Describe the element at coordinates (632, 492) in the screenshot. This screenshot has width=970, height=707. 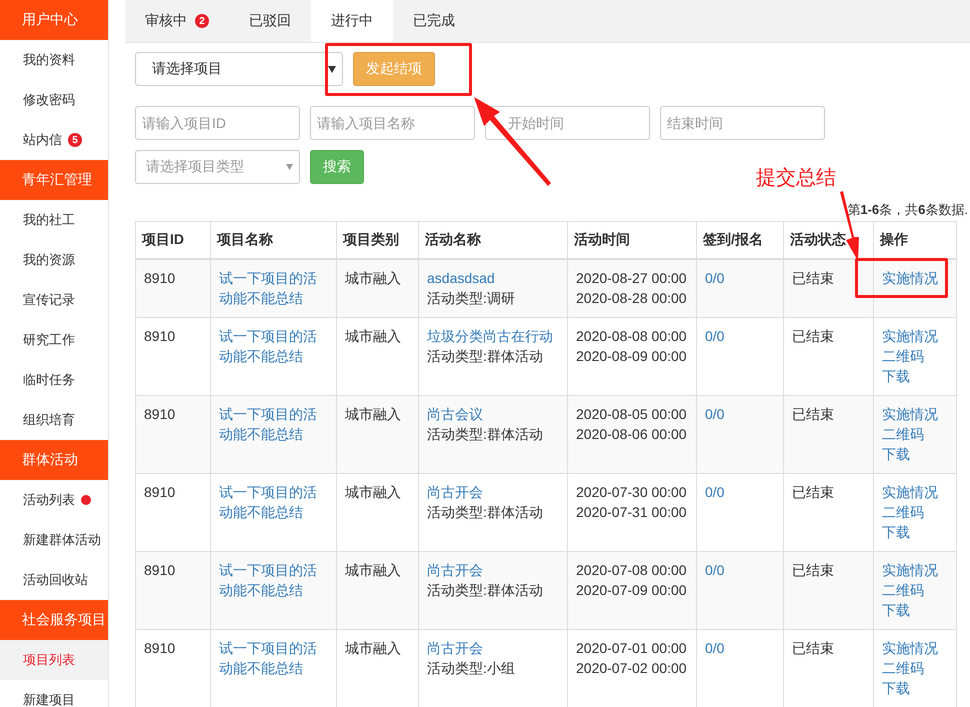
I see `table-cell-text: 2020-07-30 00:00` at that location.